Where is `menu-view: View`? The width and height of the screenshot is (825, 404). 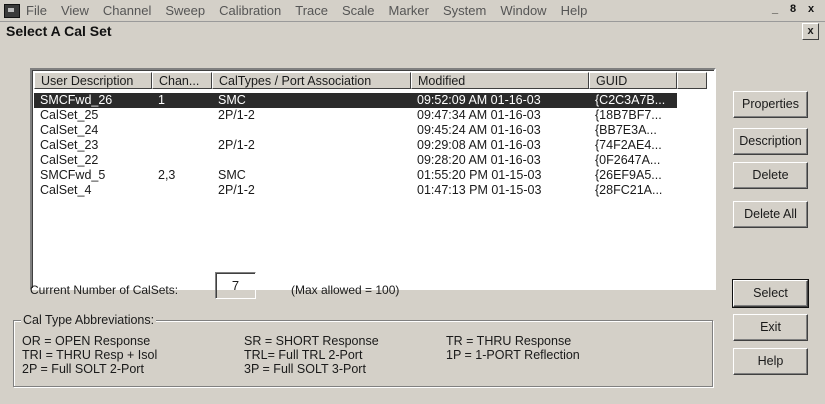
menu-view: View is located at coordinates (75, 10).